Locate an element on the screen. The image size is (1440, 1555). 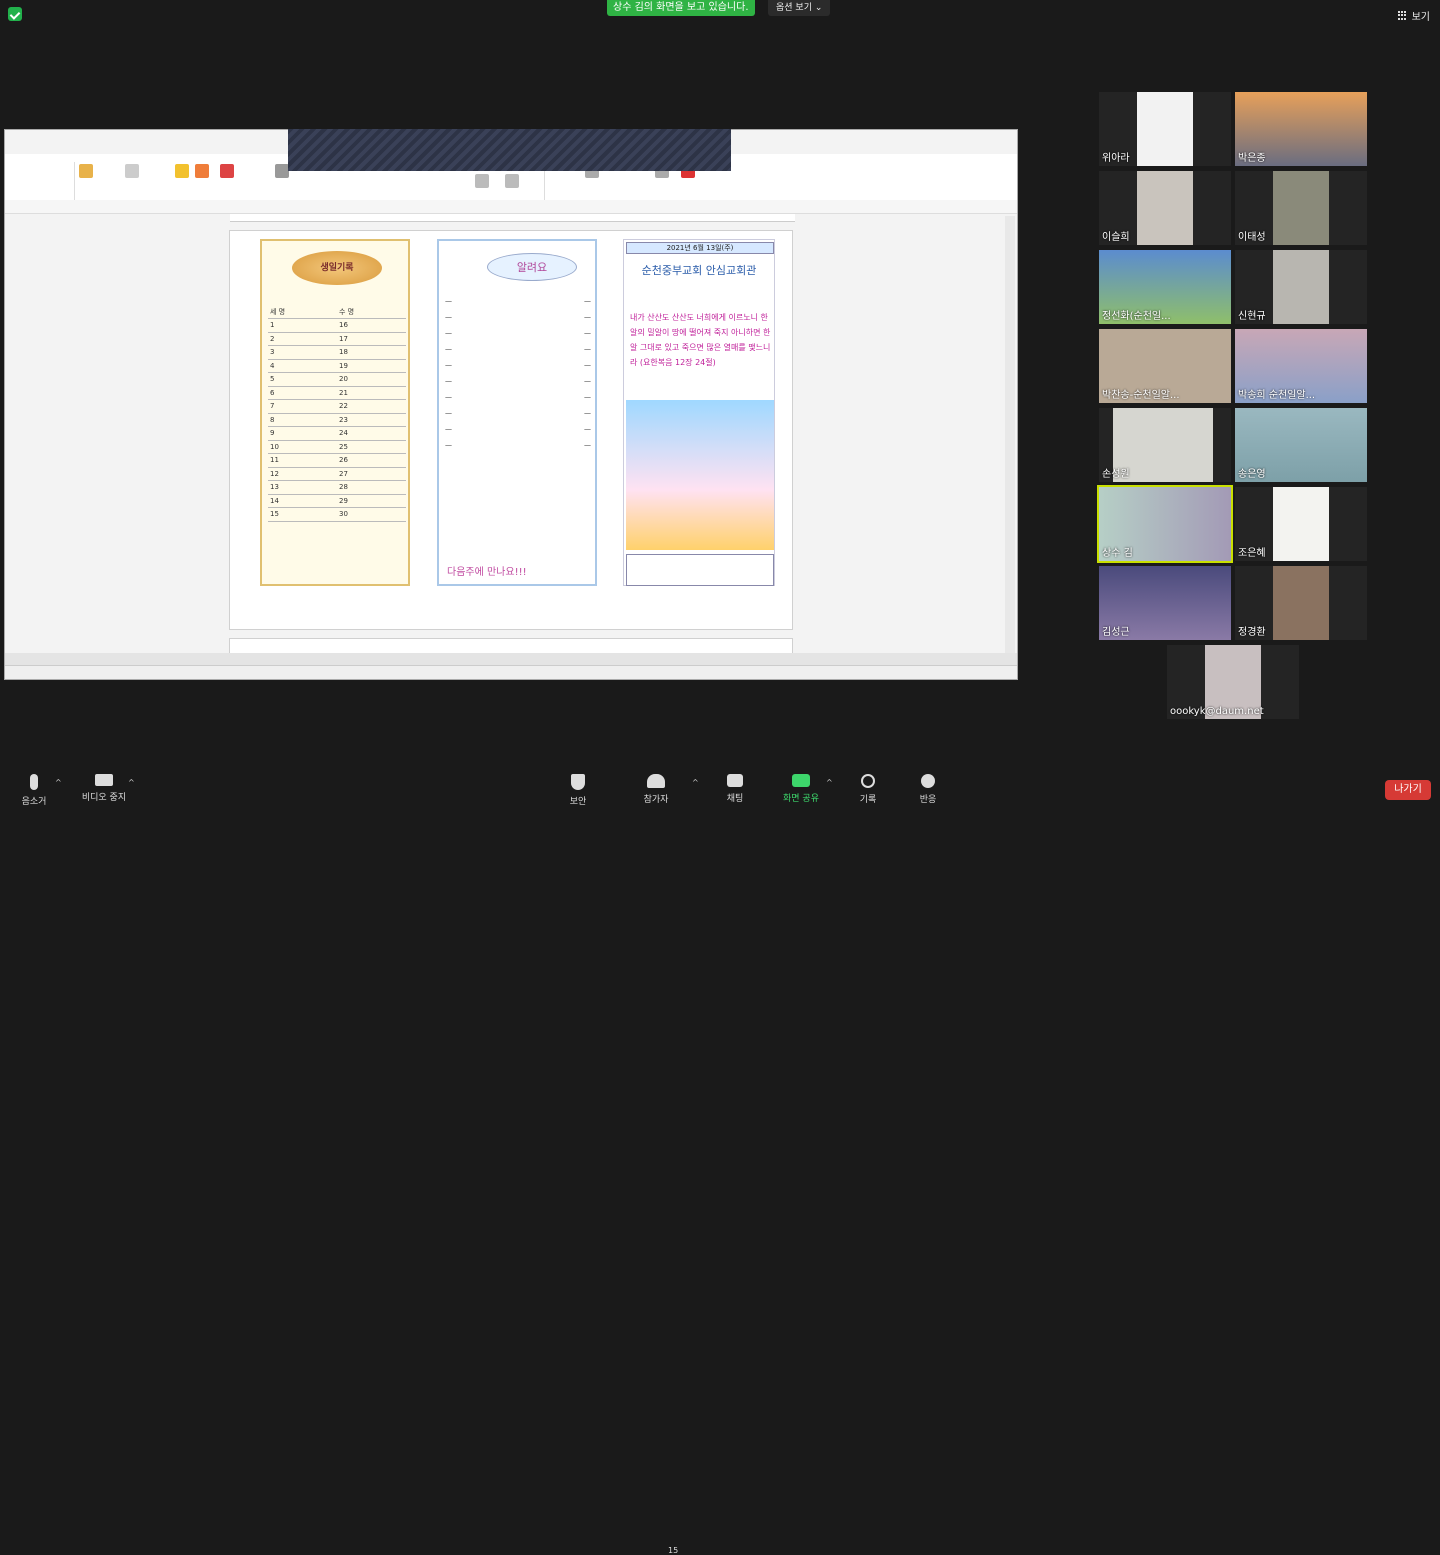
security-shield-icon is located at coordinates (15, 14).